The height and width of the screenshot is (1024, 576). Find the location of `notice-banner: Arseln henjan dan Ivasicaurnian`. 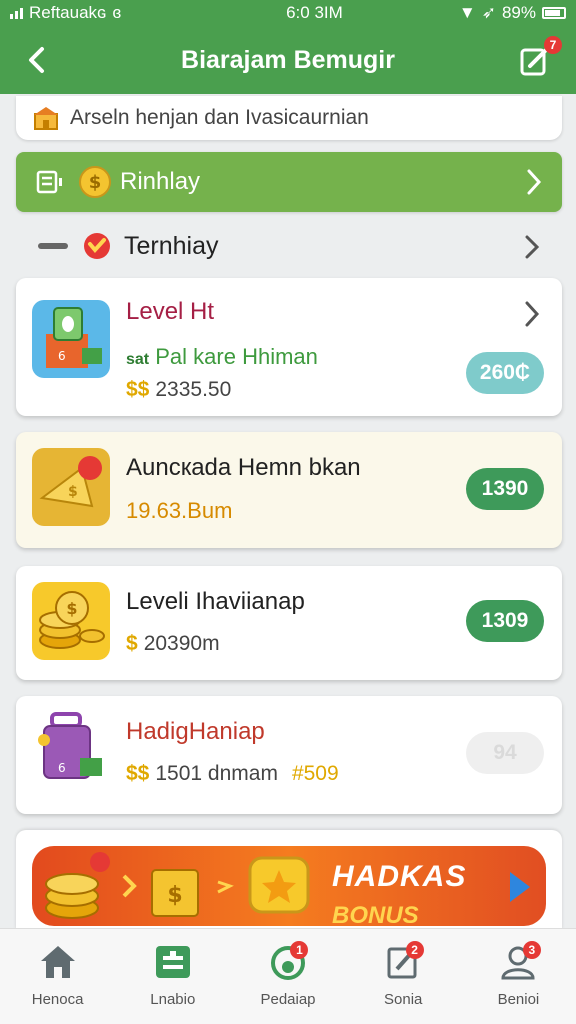

notice-banner: Arseln henjan dan Ivasicaurnian is located at coordinates (289, 118).